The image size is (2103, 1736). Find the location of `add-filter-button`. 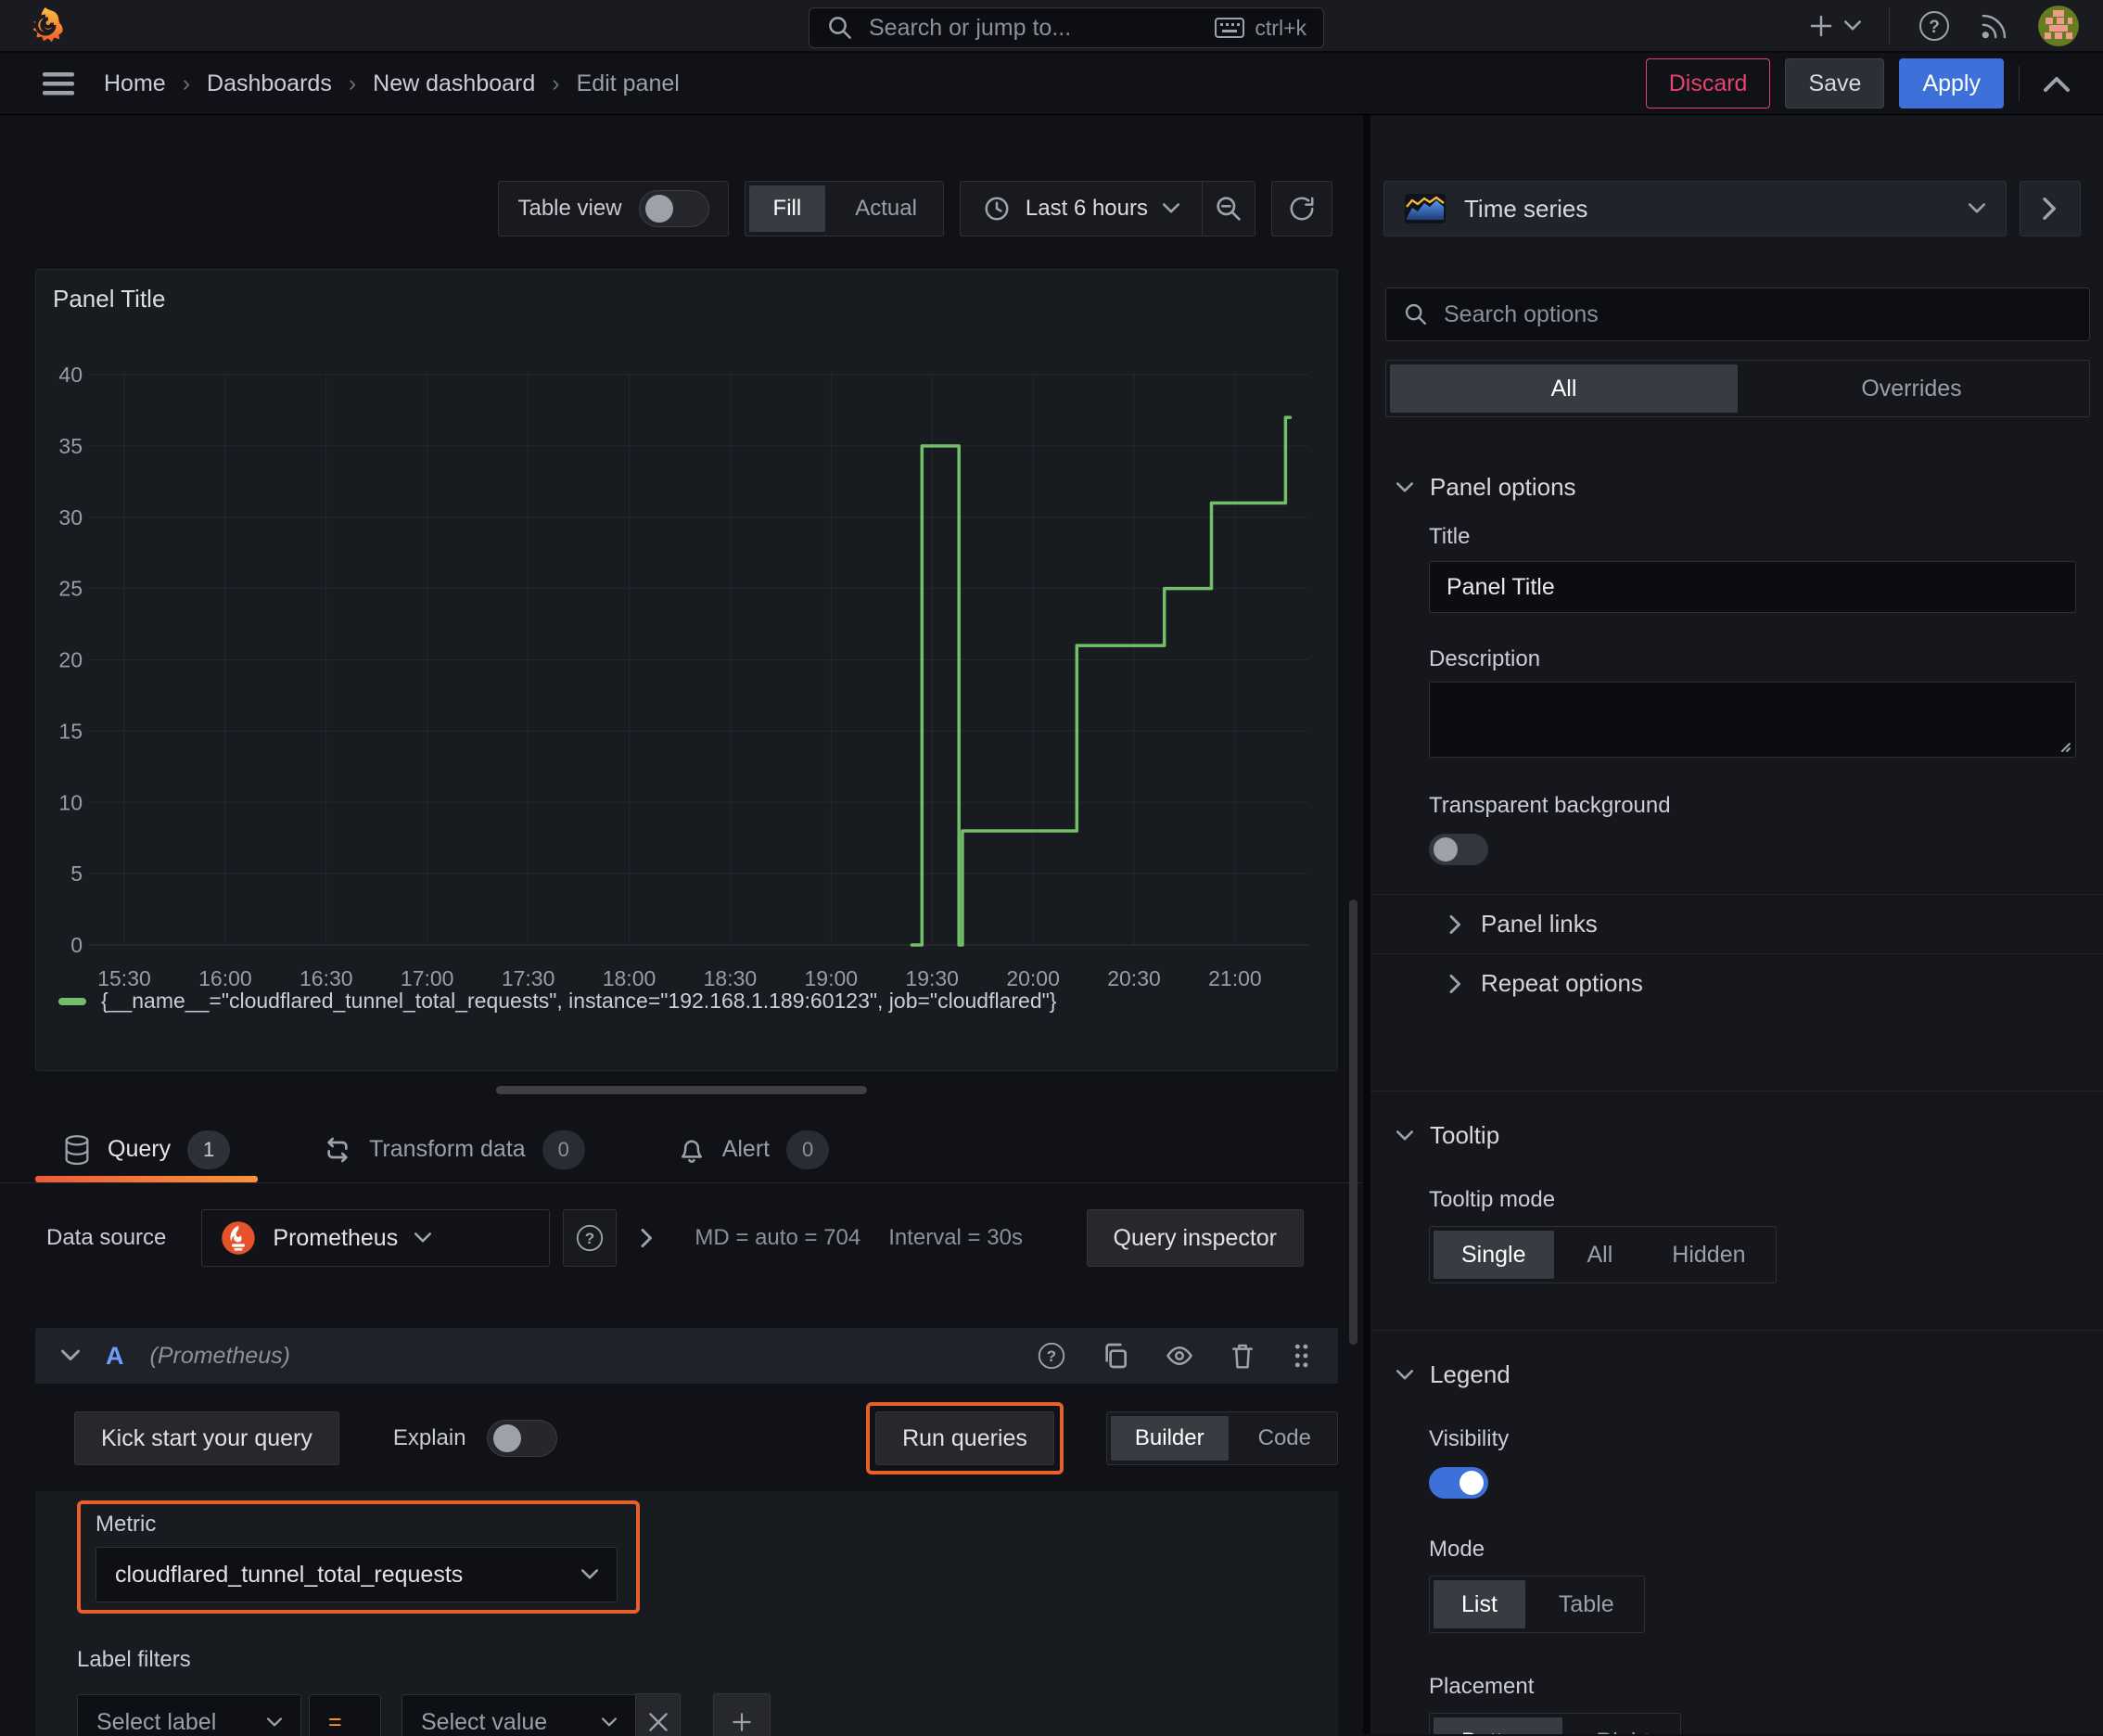

add-filter-button is located at coordinates (742, 1714).